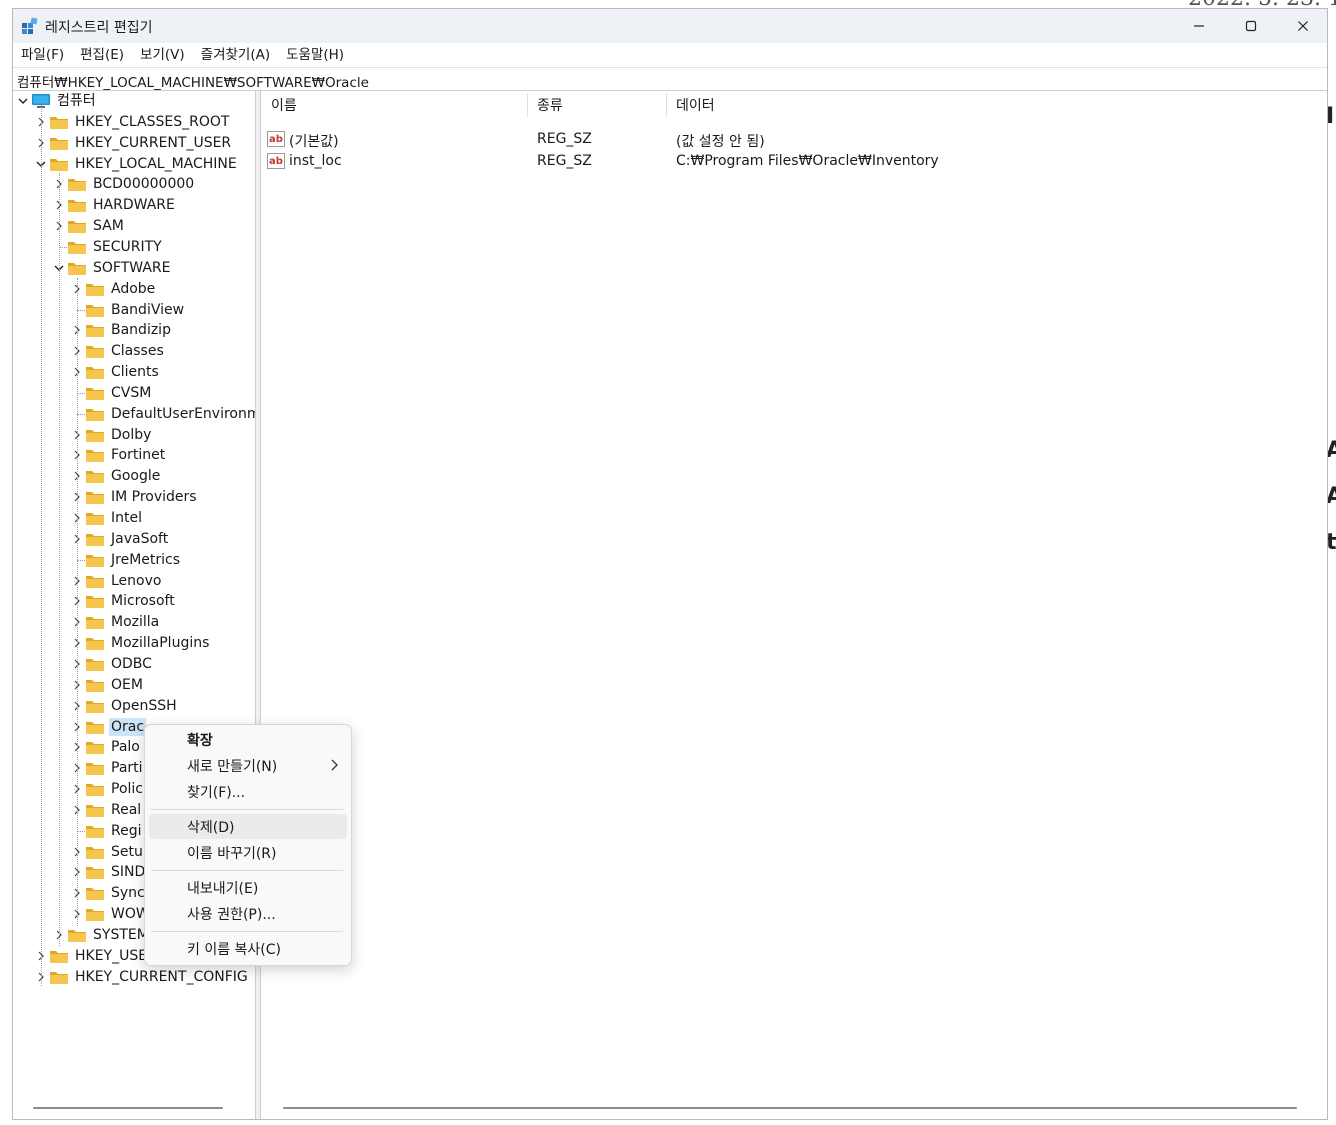 The image size is (1336, 1125). Describe the element at coordinates (193, 81) in the screenshot. I see `address-path: 컴퓨터₩HKEY_LOCAL_MACHINE₩SOFTWARE₩Oracle` at that location.